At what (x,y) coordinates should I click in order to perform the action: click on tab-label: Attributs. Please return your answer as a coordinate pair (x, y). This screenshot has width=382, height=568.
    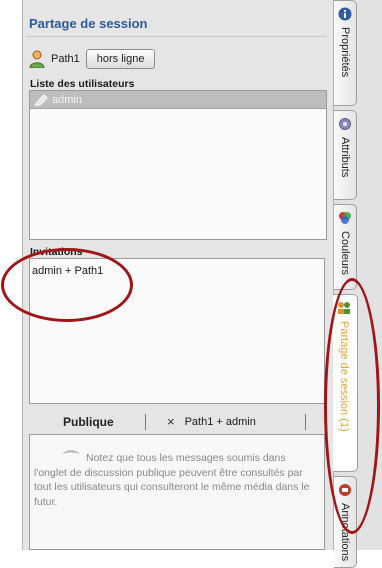
    Looking at the image, I should click on (345, 157).